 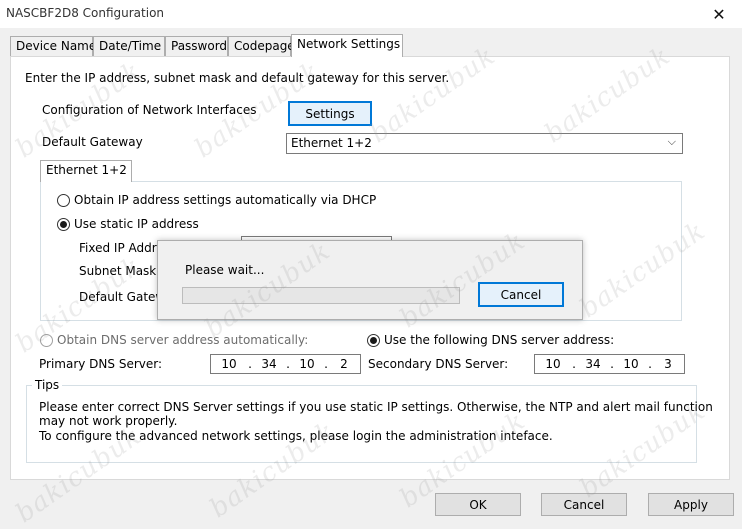 I want to click on tab-date-time: Date/Time, so click(x=129, y=46).